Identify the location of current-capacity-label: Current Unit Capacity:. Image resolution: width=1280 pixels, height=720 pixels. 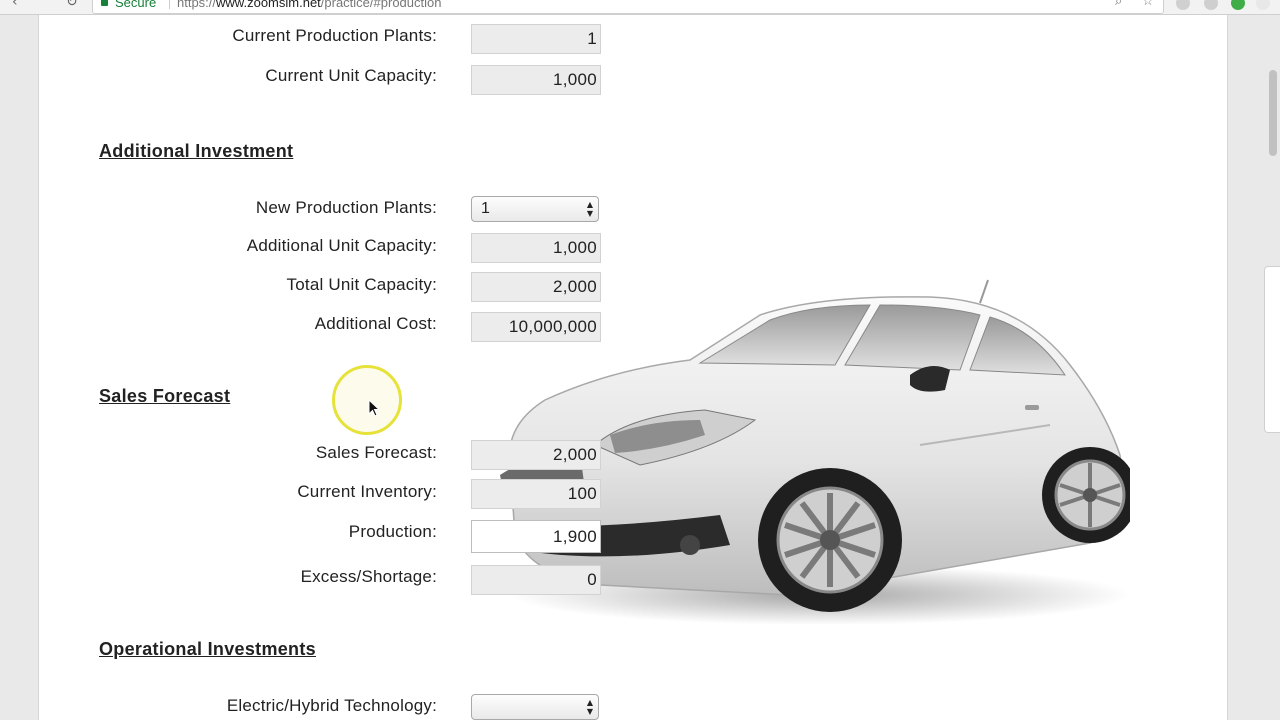
(351, 75).